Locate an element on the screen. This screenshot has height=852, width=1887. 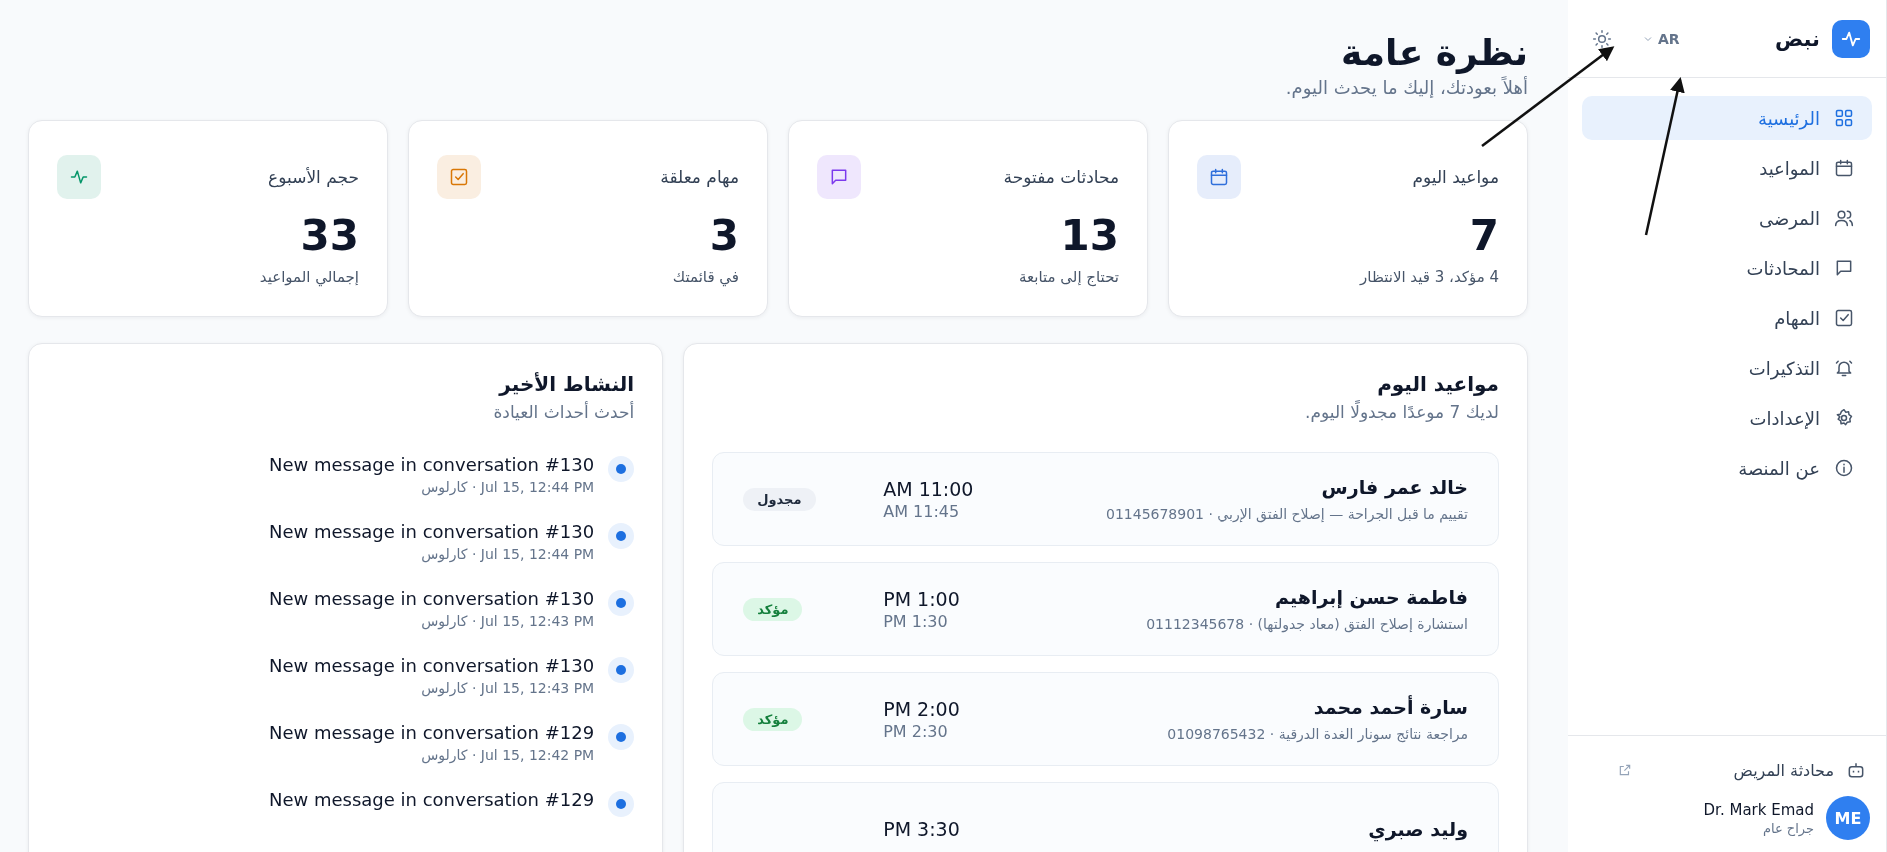
panel-subtitle: أحدث أحداث العيادة is located at coordinates (563, 412).